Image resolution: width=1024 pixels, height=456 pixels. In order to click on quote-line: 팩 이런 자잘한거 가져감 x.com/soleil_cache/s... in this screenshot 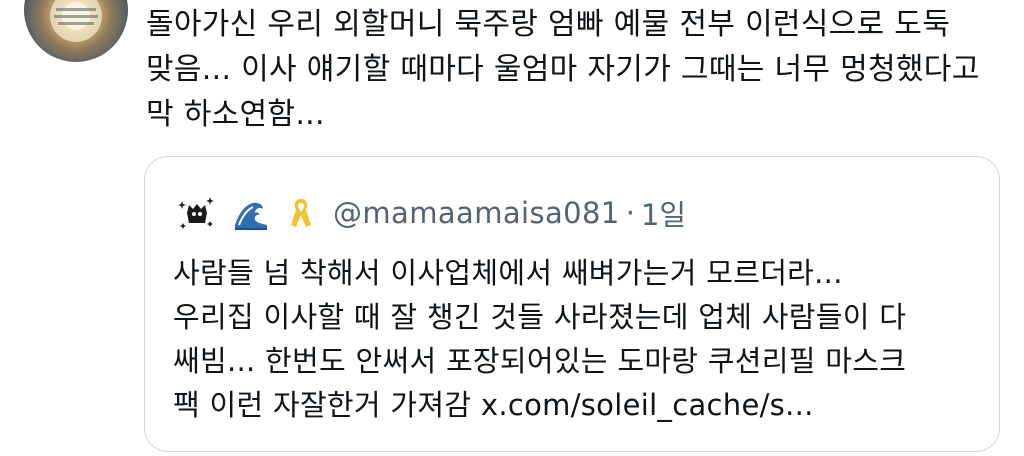, I will do `click(493, 405)`.